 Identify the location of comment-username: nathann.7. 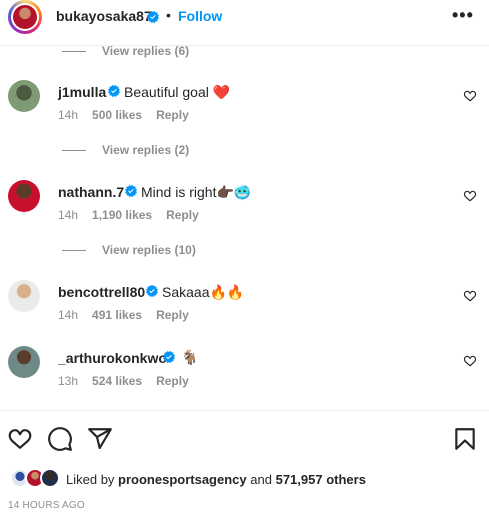
(91, 192).